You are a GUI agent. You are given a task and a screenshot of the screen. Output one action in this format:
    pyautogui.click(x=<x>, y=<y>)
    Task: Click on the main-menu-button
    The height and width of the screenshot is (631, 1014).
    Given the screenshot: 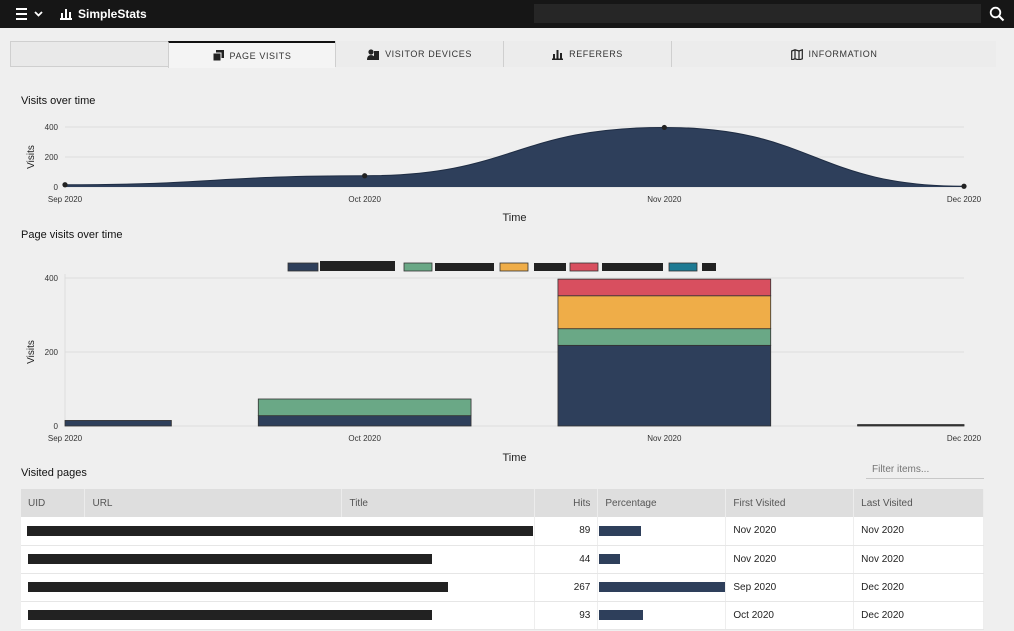 What is the action you would take?
    pyautogui.click(x=30, y=14)
    